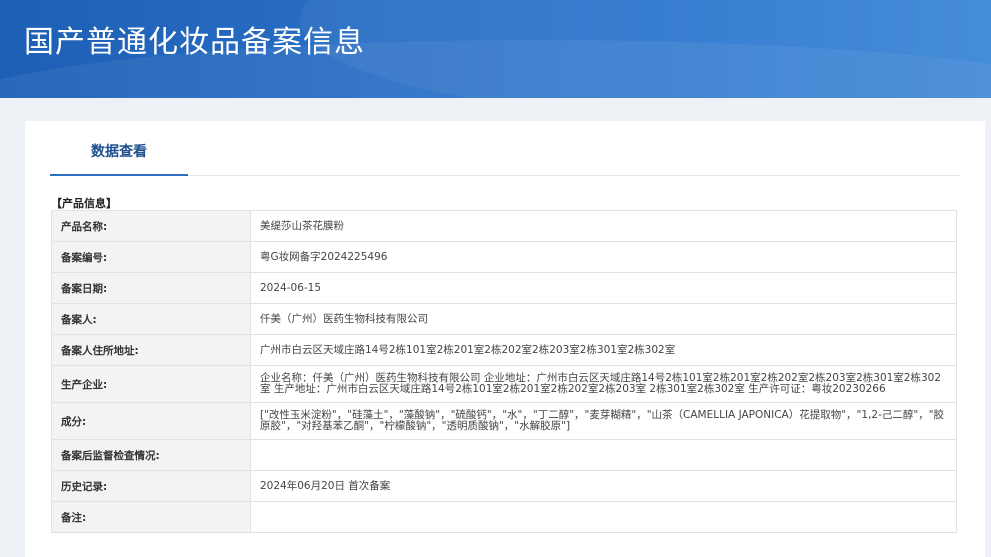  I want to click on table-row: 备案编号: 粤G妆网备字2024225496, so click(504, 257).